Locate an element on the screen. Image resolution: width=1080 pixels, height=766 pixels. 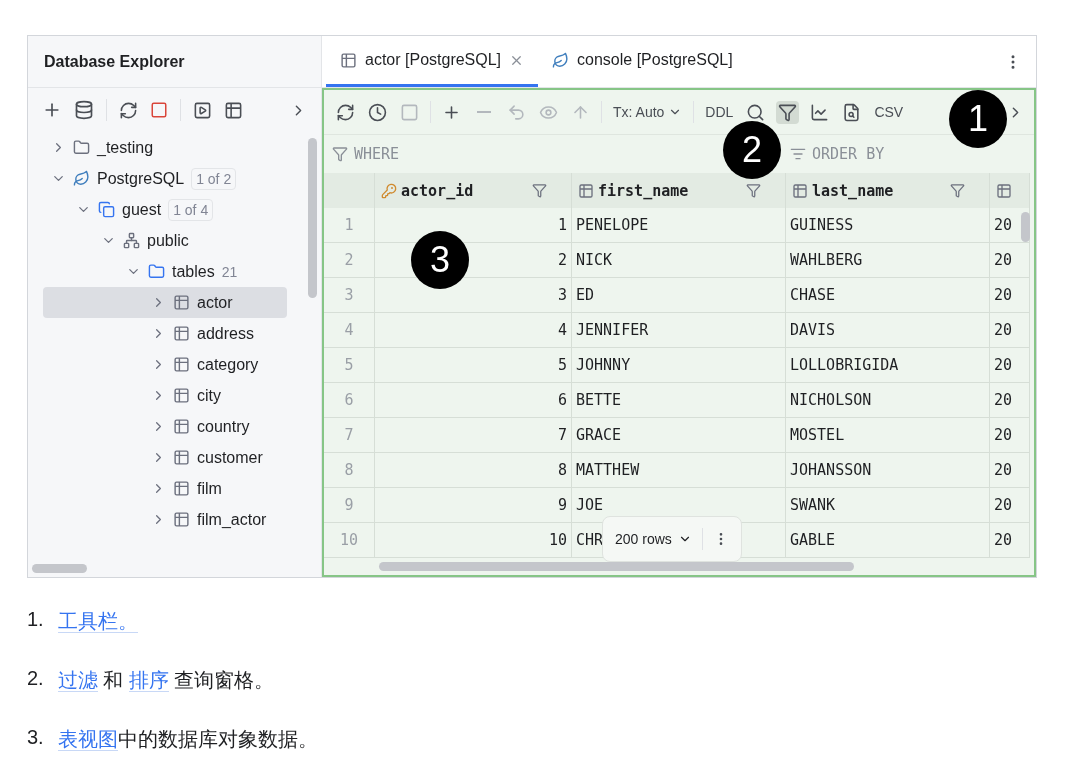
tree-item: public is located at coordinates (165, 240).